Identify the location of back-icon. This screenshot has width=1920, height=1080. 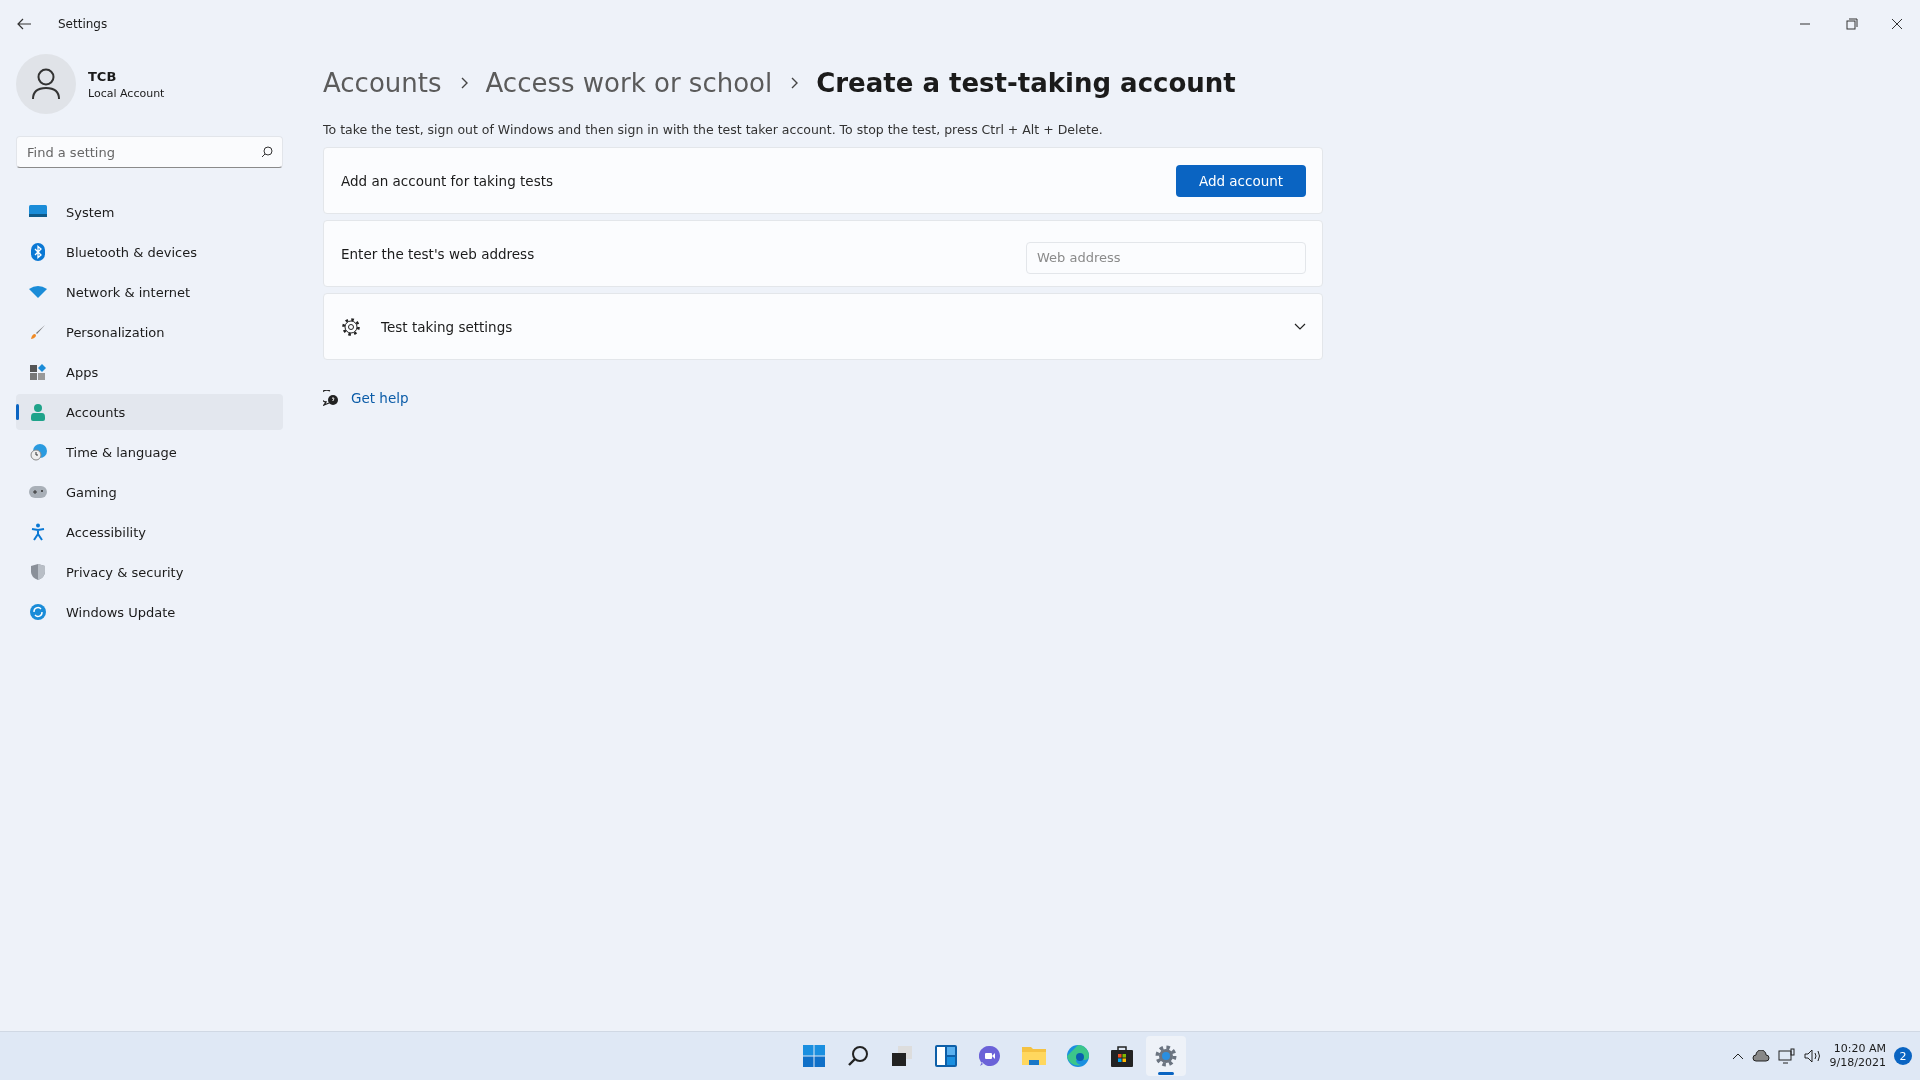
(24, 24).